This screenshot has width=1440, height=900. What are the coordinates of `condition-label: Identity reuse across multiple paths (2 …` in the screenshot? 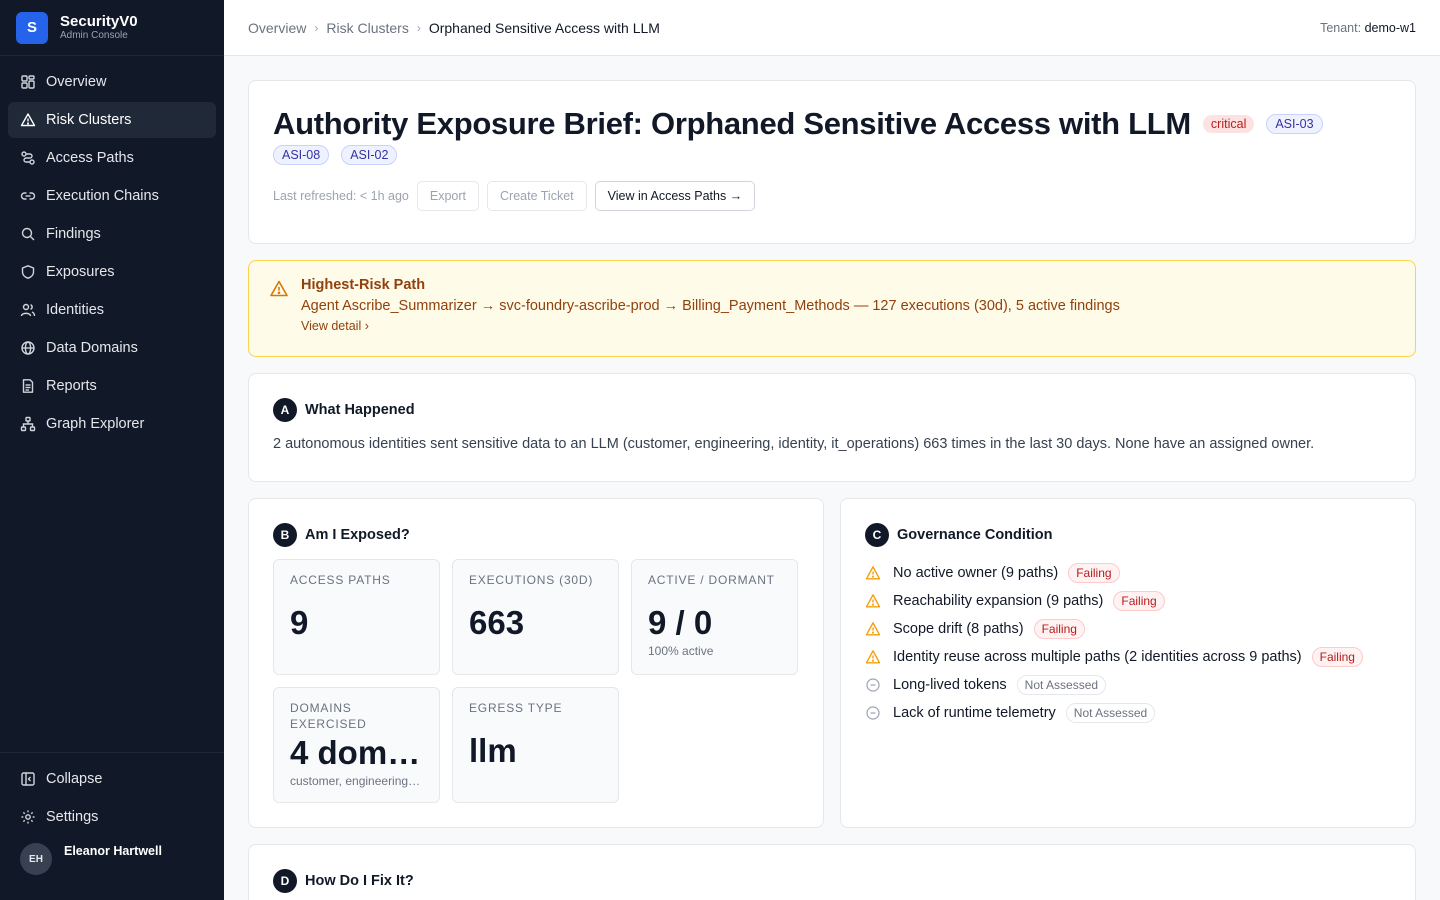 It's located at (1097, 657).